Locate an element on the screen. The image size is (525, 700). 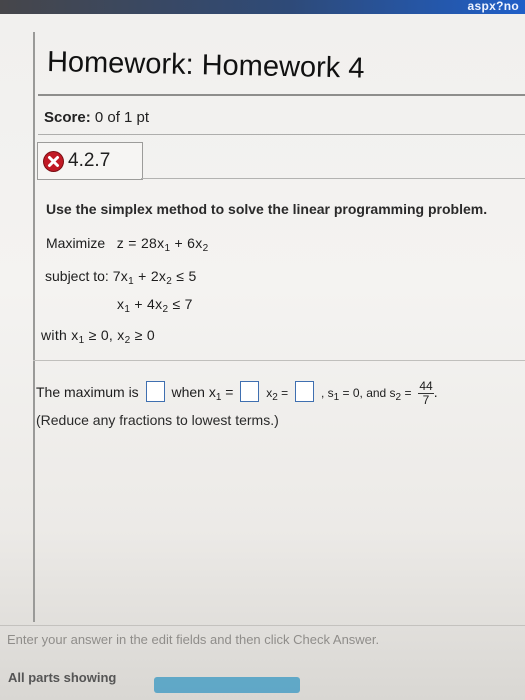
maximum-label: The maximum is is located at coordinates (87, 392).